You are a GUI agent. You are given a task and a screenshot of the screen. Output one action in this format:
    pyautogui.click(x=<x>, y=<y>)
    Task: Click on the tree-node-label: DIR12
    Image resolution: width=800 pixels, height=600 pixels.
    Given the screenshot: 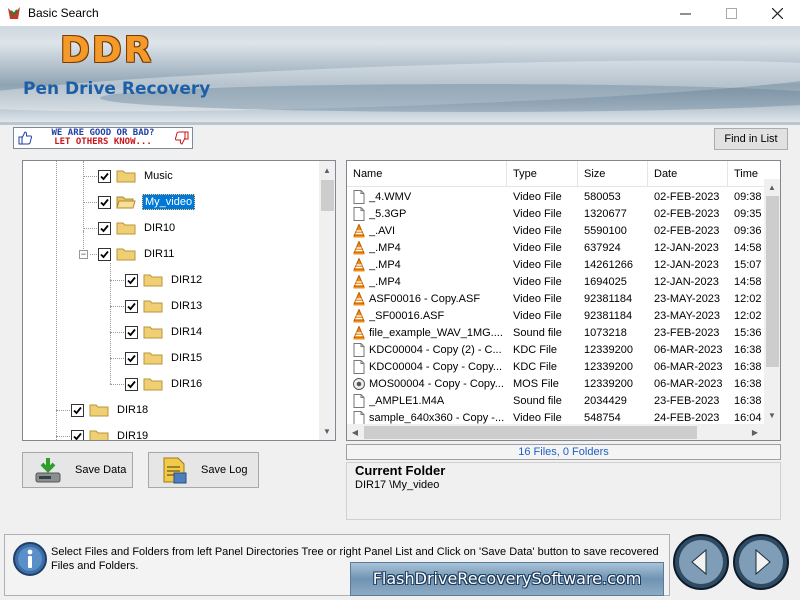 What is the action you would take?
    pyautogui.click(x=187, y=280)
    